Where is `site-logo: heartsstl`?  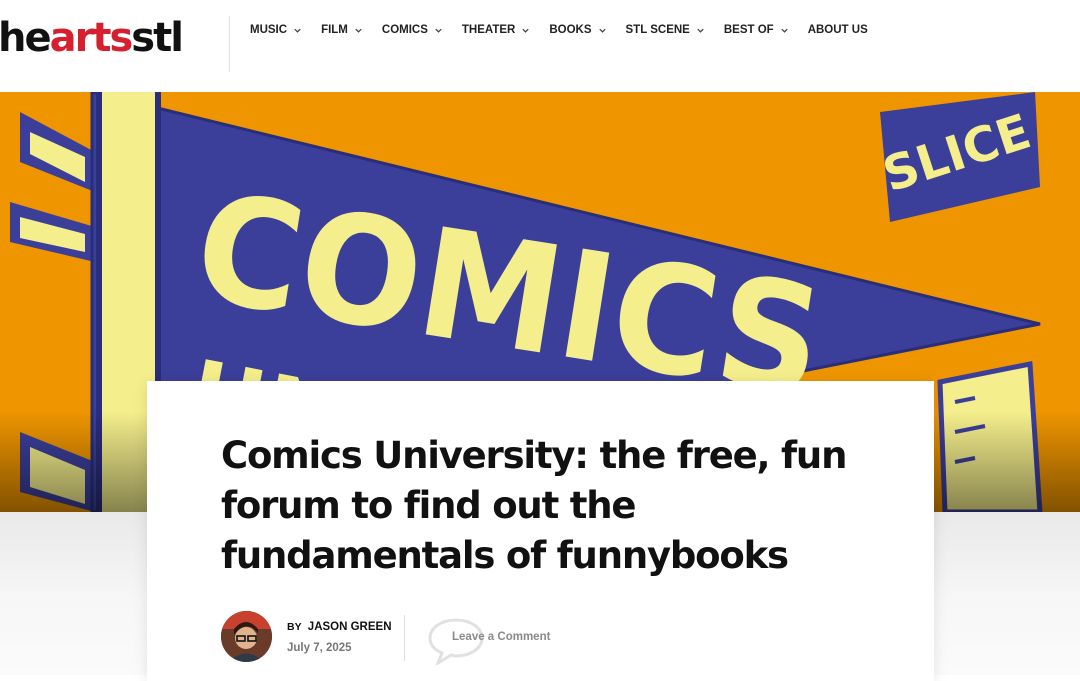
site-logo: heartsstl is located at coordinates (92, 38).